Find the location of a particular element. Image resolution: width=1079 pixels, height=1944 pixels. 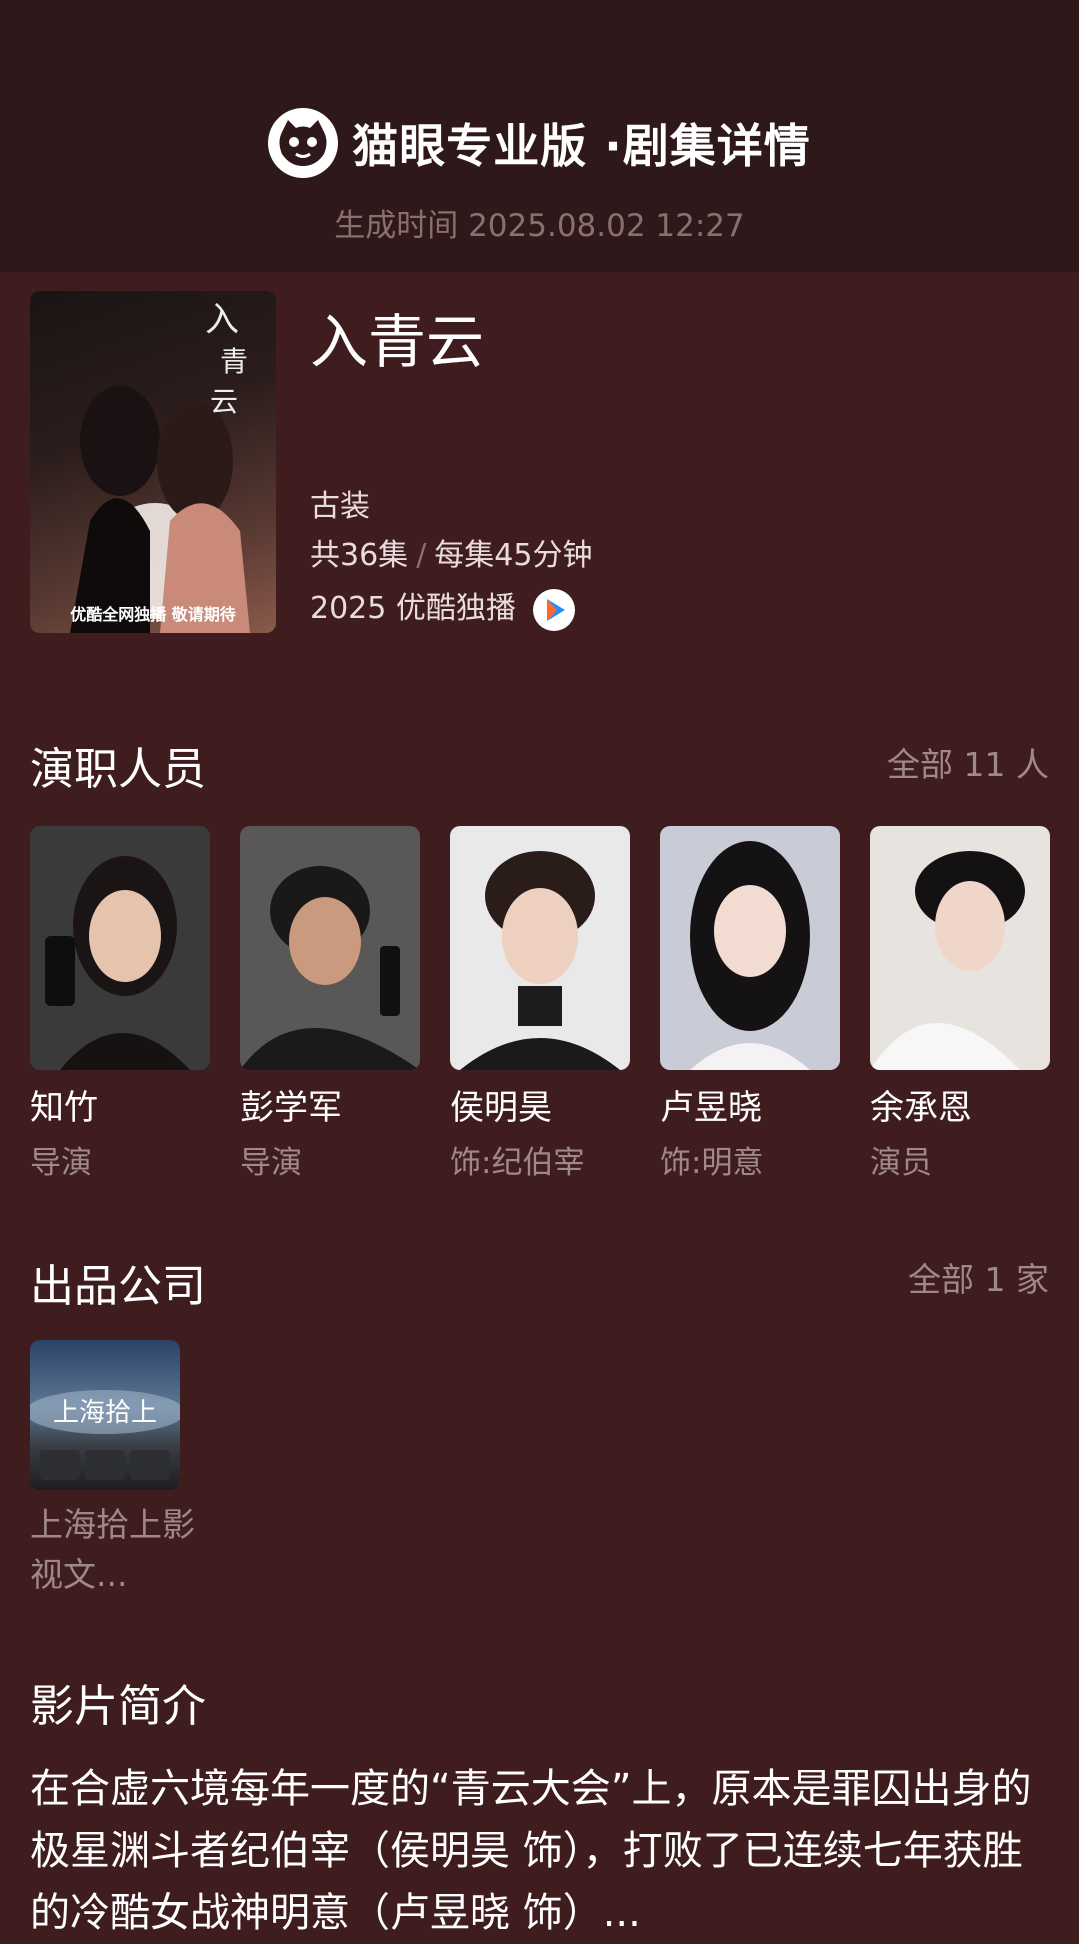

cast-name: 侯明昊 is located at coordinates (501, 1108).